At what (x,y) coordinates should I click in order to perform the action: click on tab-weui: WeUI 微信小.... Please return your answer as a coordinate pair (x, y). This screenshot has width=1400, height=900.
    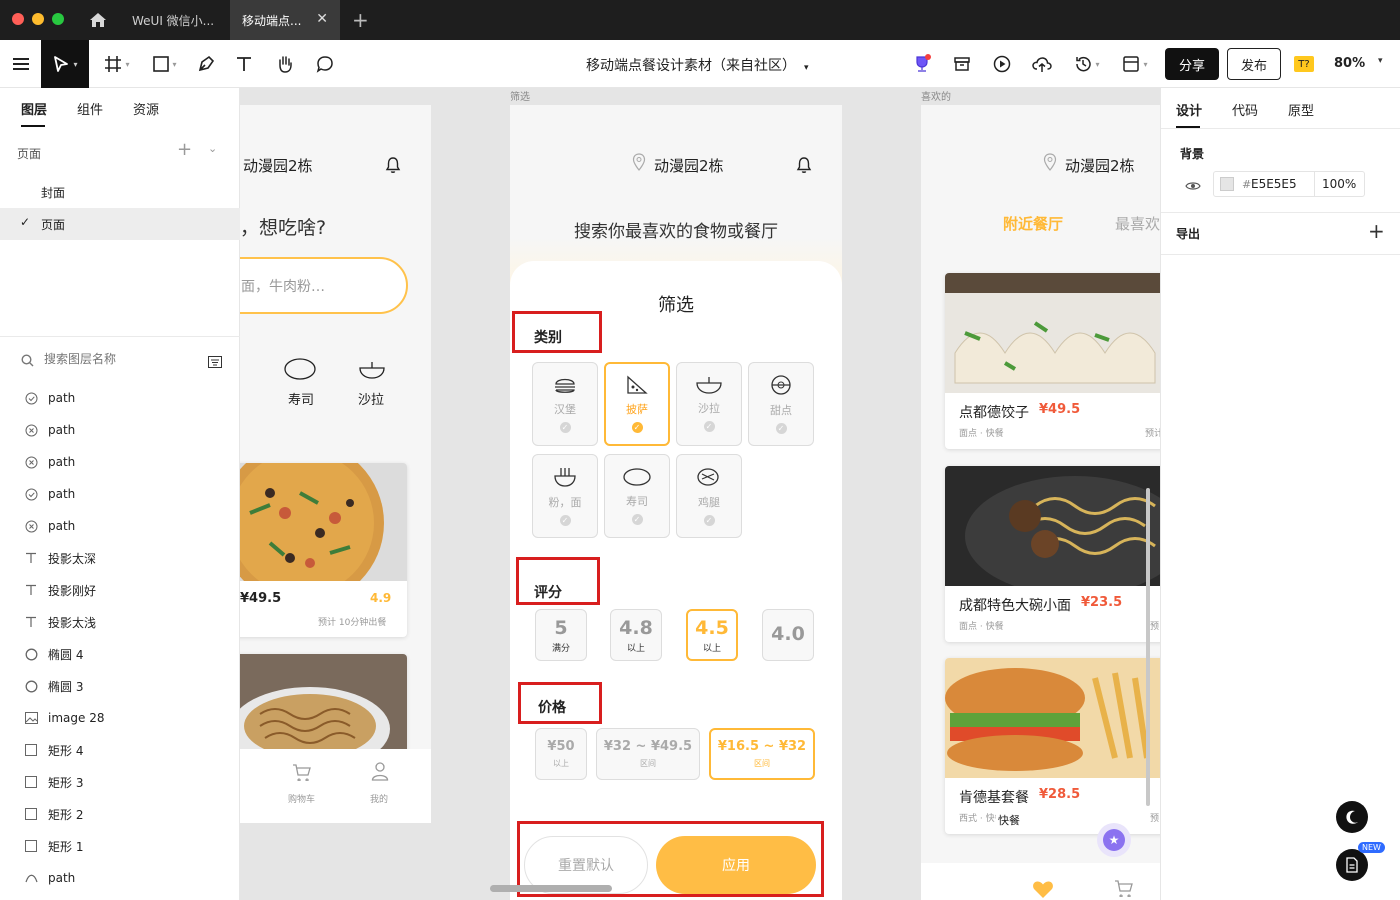
    Looking at the image, I should click on (174, 20).